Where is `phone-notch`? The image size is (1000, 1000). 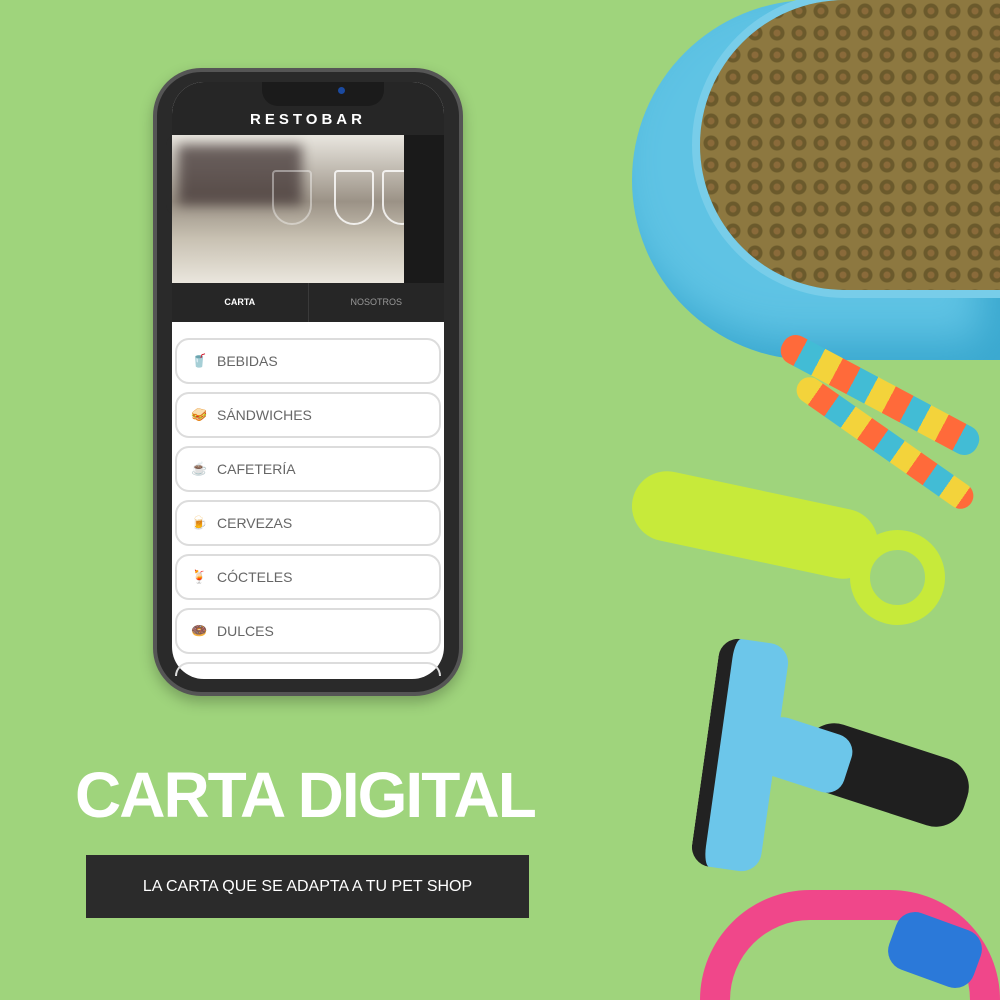 phone-notch is located at coordinates (323, 94).